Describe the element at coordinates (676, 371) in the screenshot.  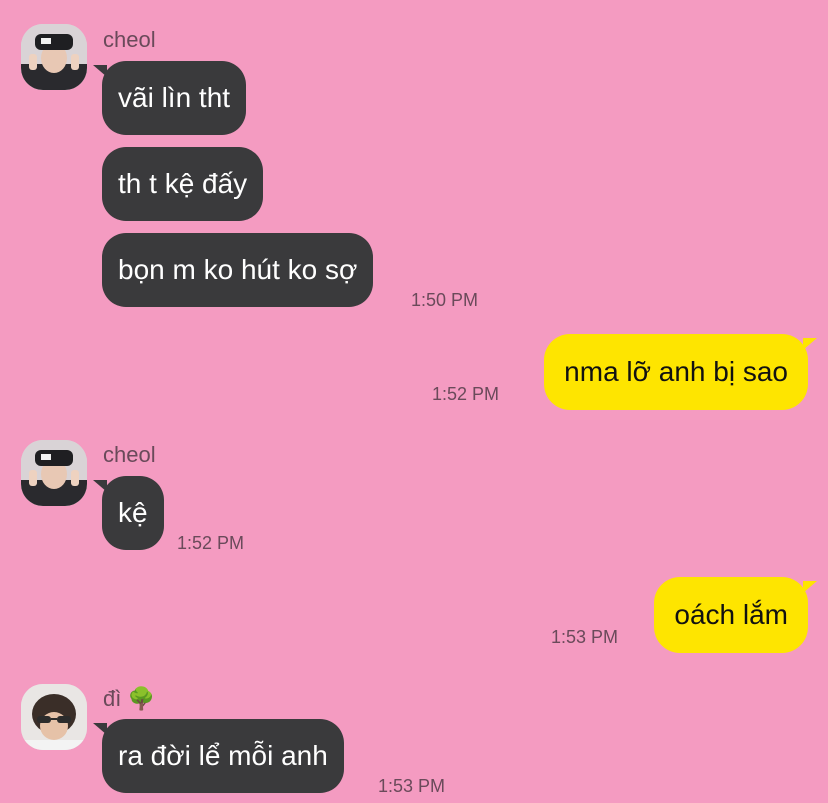
I see `message-text: nma lỡ anh bị sao` at that location.